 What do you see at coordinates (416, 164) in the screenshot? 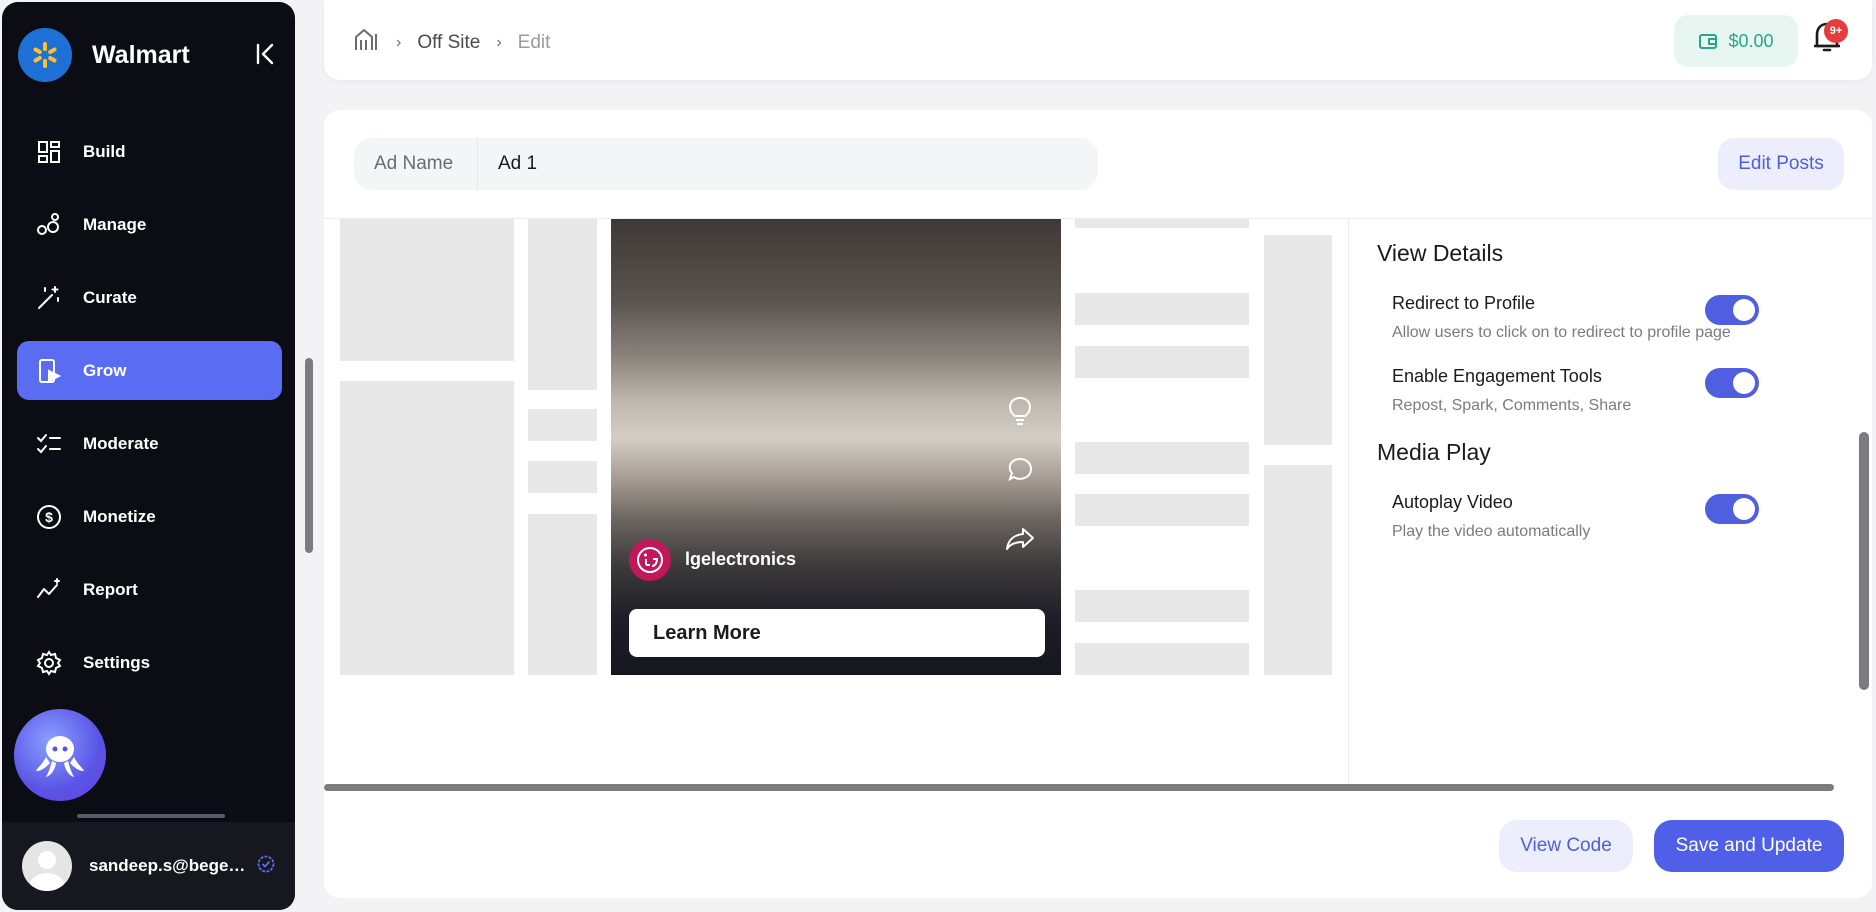
I see `ad-name-label: Ad Name` at bounding box center [416, 164].